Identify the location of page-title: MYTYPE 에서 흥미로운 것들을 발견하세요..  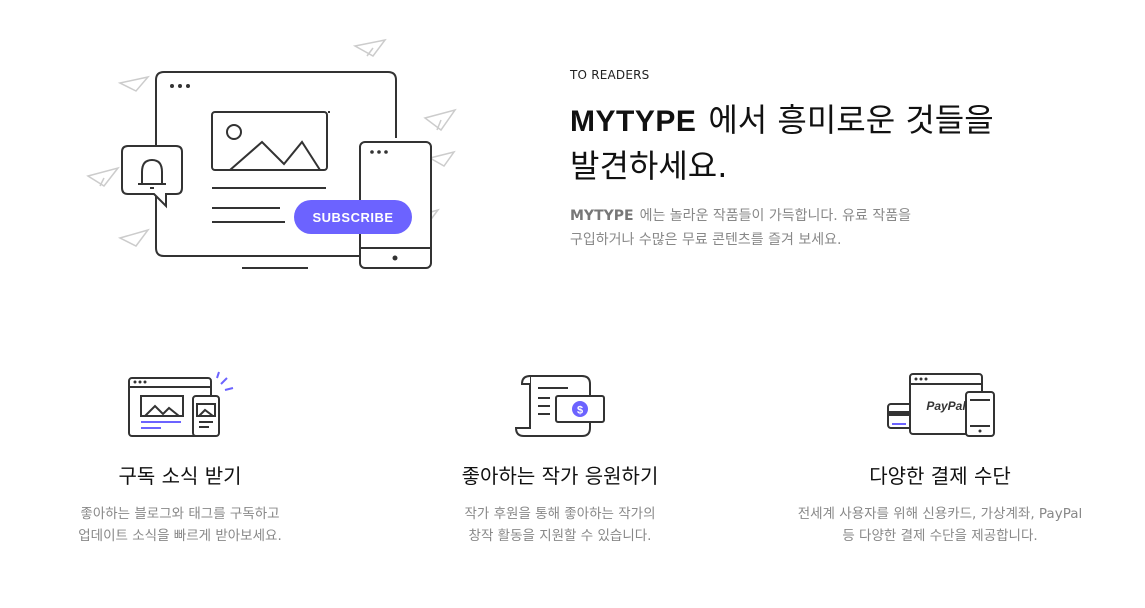
(840, 143).